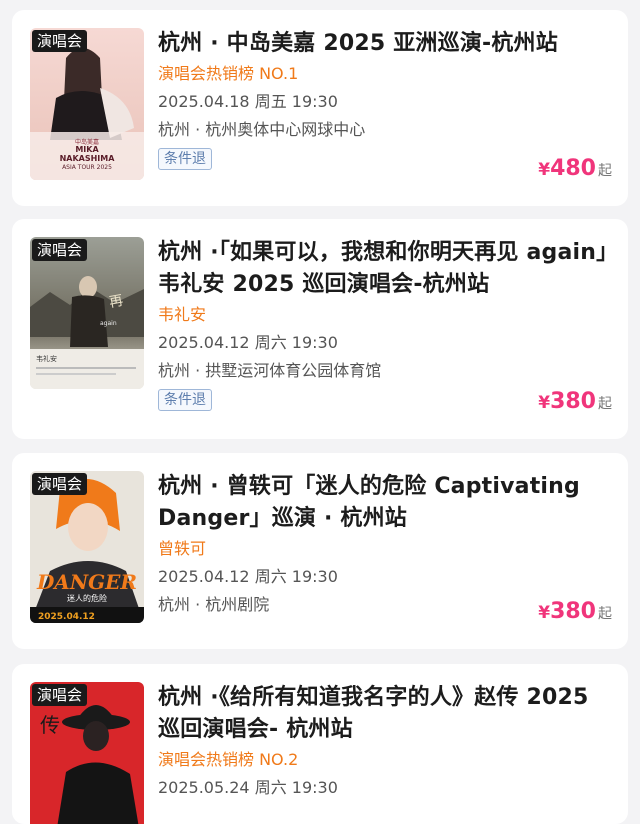  What do you see at coordinates (262, 129) in the screenshot?
I see `event-venue: 杭州 · 杭州奥体中心网球中心` at bounding box center [262, 129].